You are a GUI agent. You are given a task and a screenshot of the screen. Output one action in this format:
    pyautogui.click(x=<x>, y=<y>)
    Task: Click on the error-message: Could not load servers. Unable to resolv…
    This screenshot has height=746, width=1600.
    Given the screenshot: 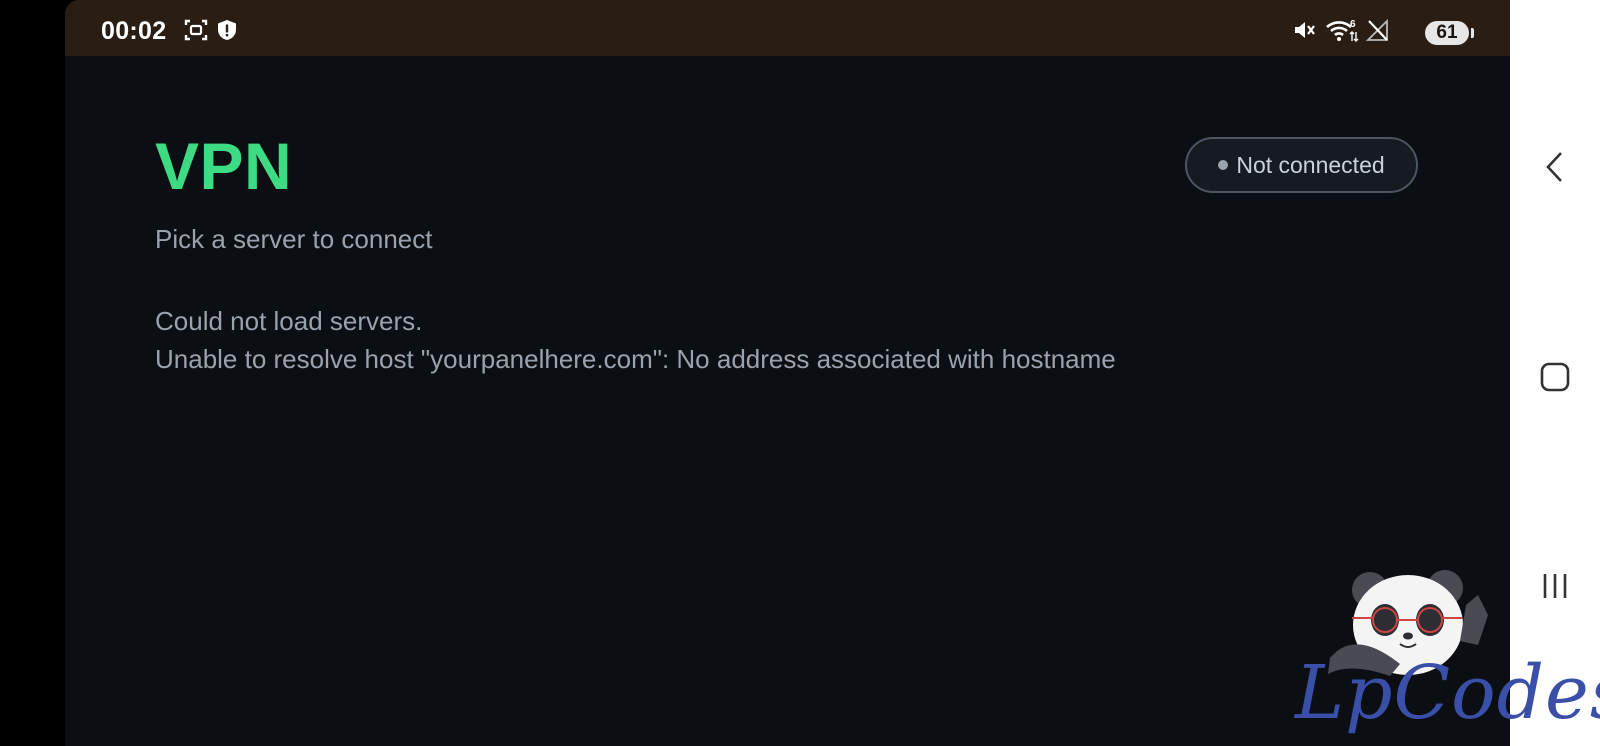 What is the action you would take?
    pyautogui.click(x=635, y=340)
    